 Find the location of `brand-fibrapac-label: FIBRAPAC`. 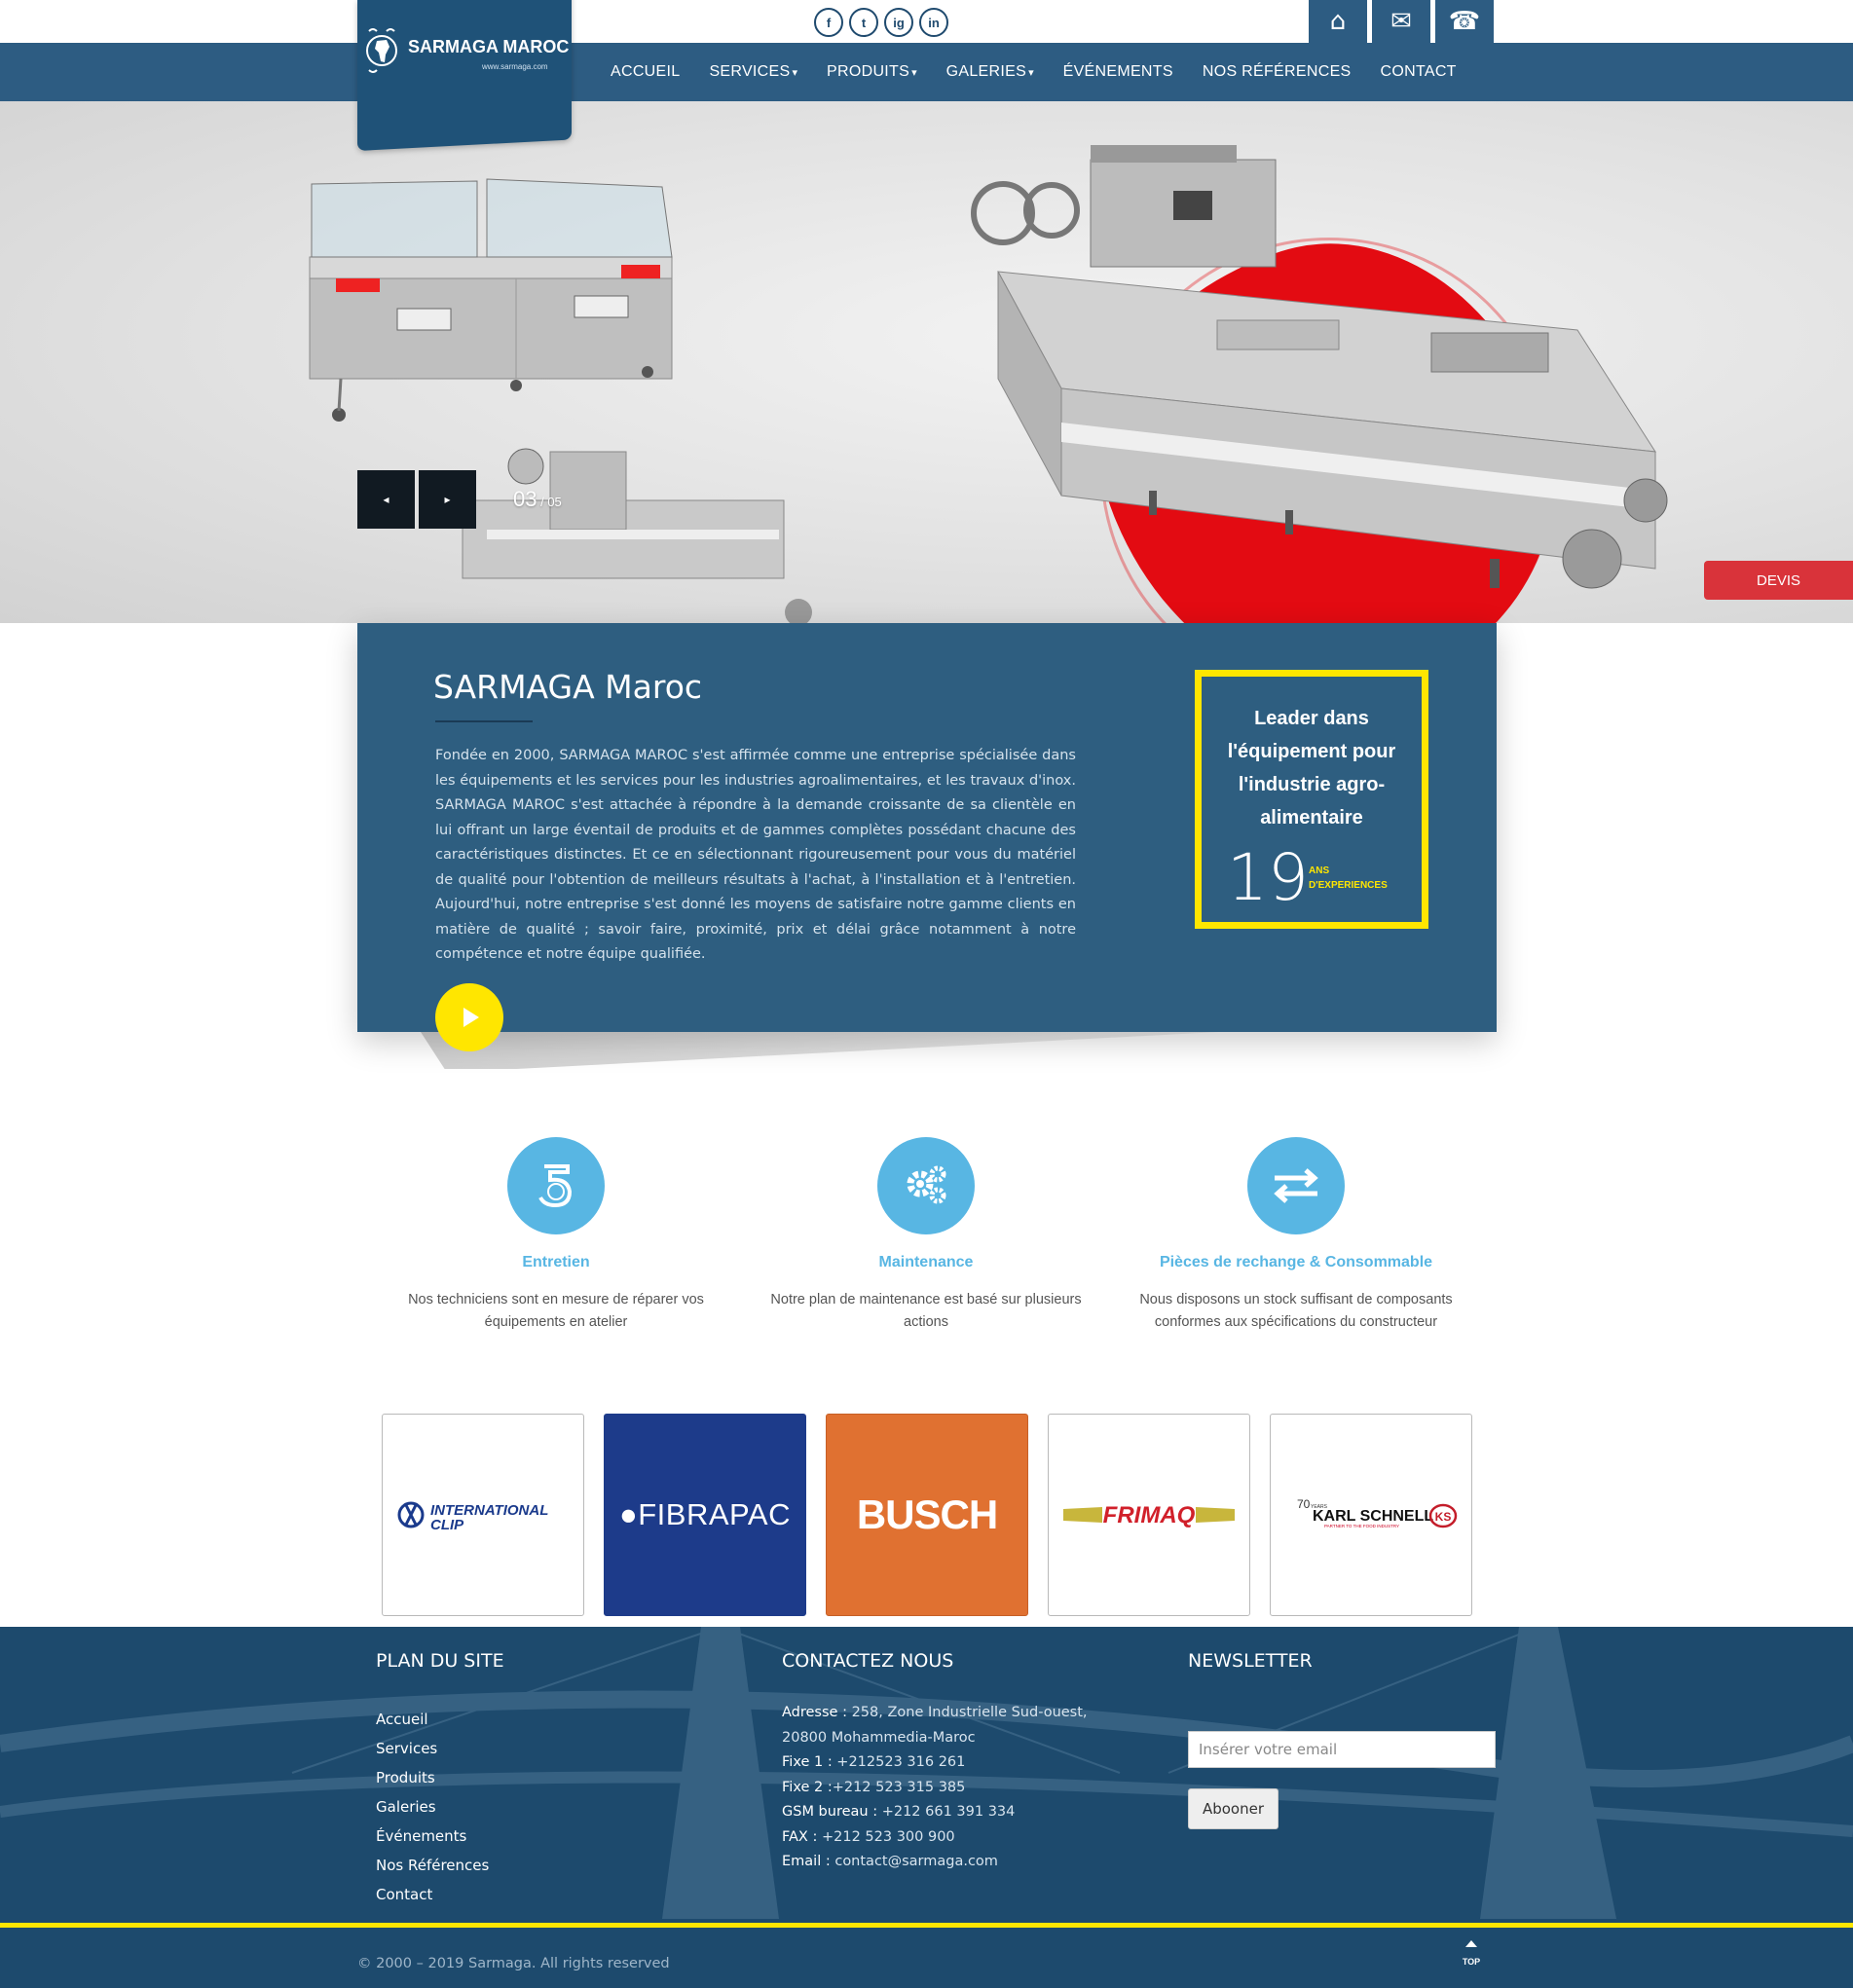

brand-fibrapac-label: FIBRAPAC is located at coordinates (714, 1514).